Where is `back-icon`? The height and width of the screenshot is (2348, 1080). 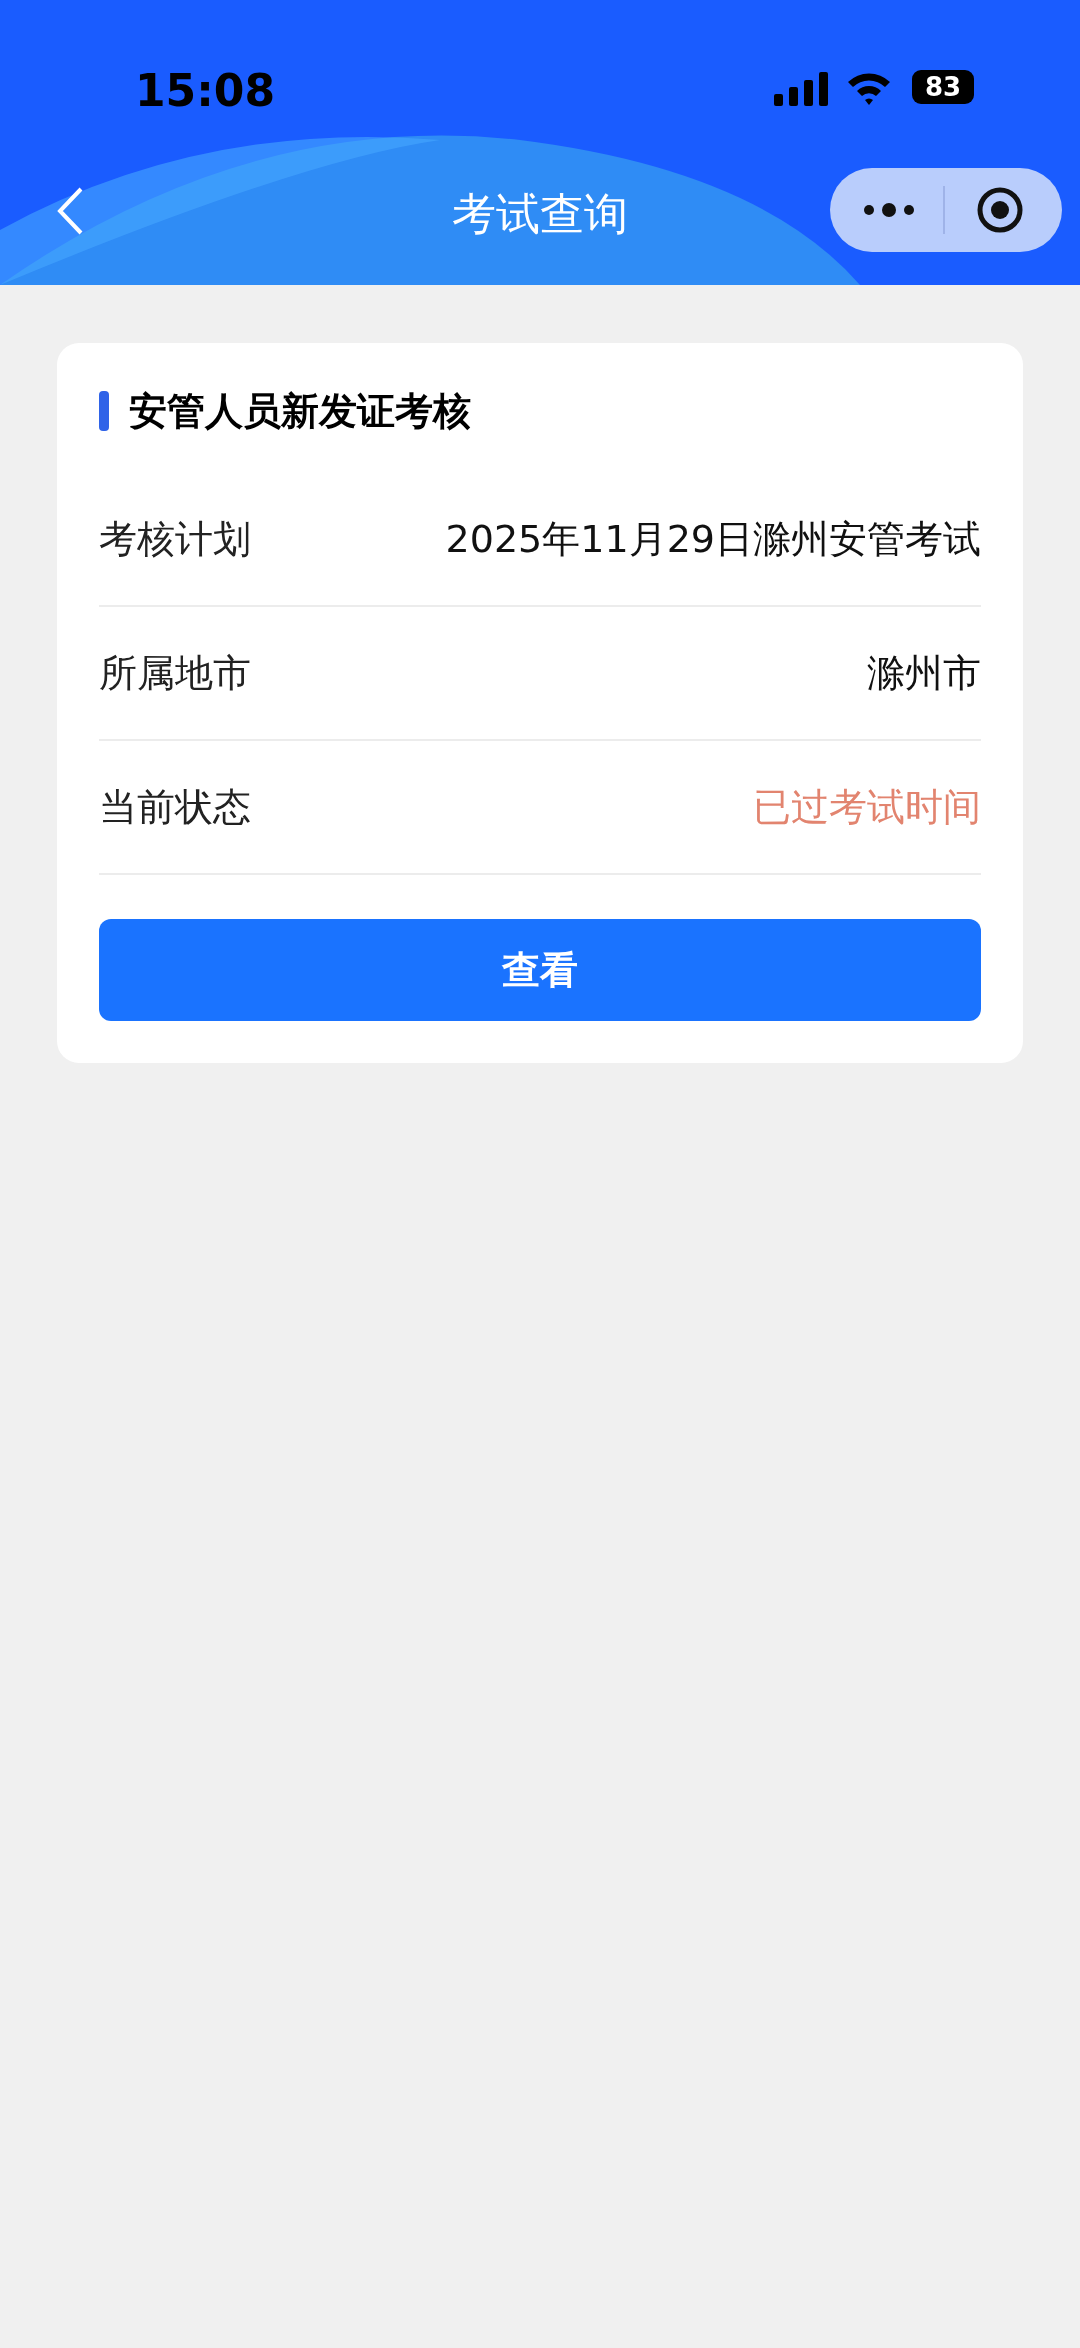 back-icon is located at coordinates (70, 211).